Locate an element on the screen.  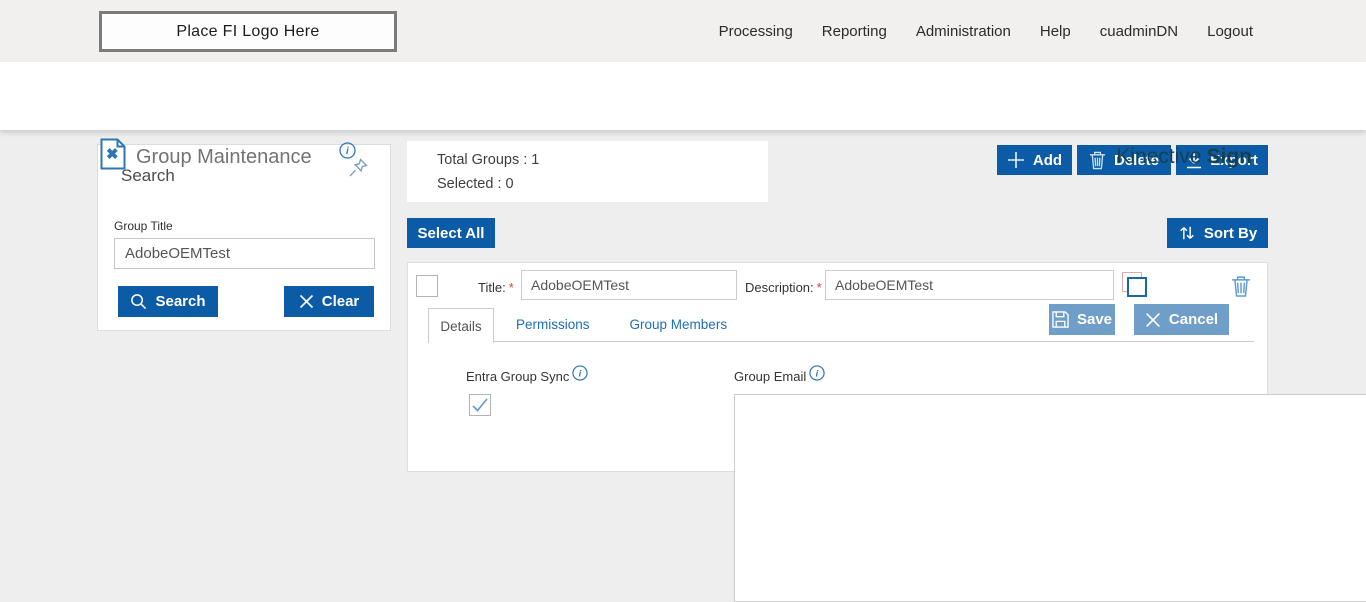
selected-count: Selected : 0 is located at coordinates (475, 184).